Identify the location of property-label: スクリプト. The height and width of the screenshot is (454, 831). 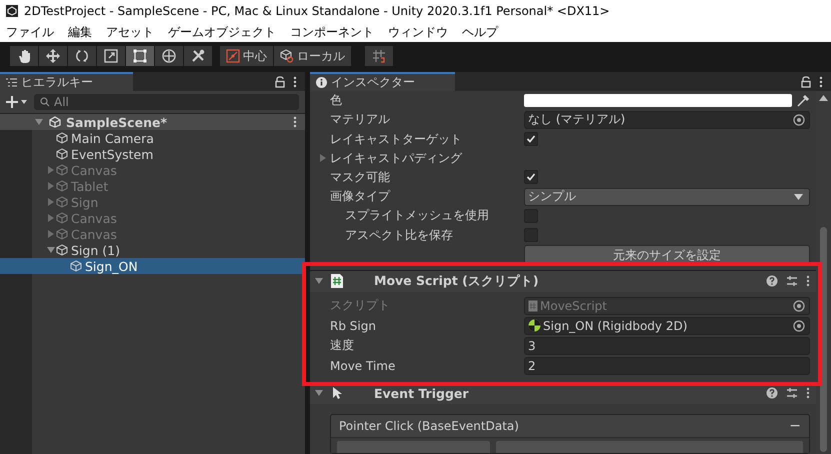
(360, 305).